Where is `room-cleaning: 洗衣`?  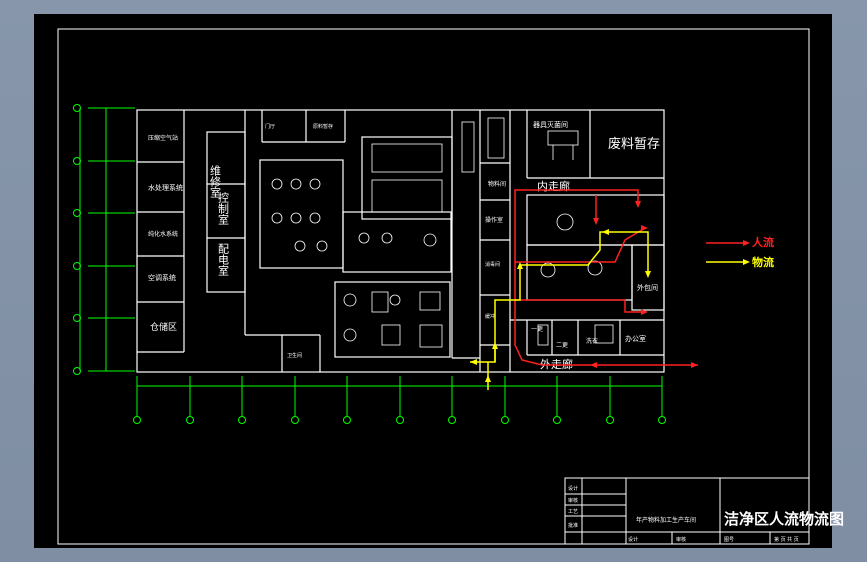 room-cleaning: 洗衣 is located at coordinates (592, 341).